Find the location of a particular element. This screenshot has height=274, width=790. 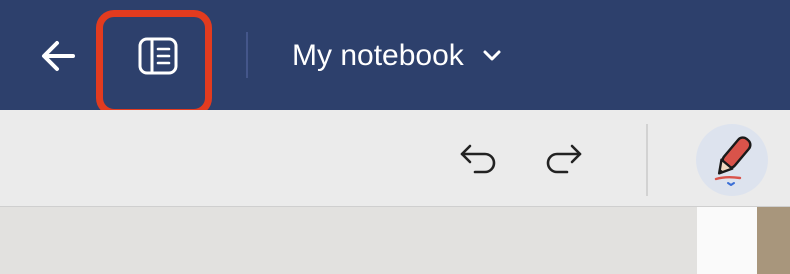

pen-tool-button is located at coordinates (732, 160).